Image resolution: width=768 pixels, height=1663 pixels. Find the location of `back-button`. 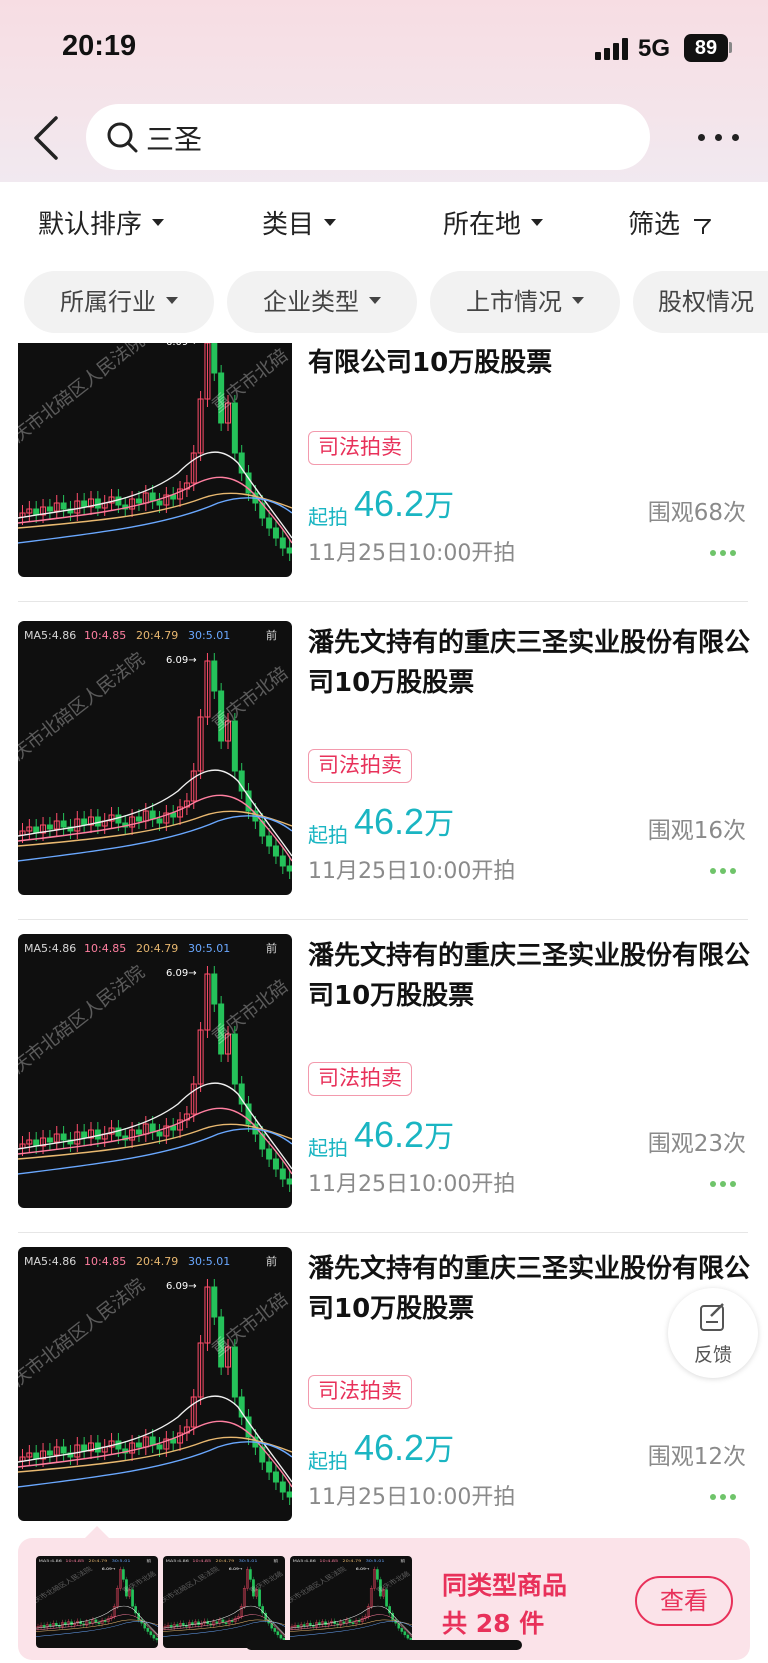

back-button is located at coordinates (48, 138).